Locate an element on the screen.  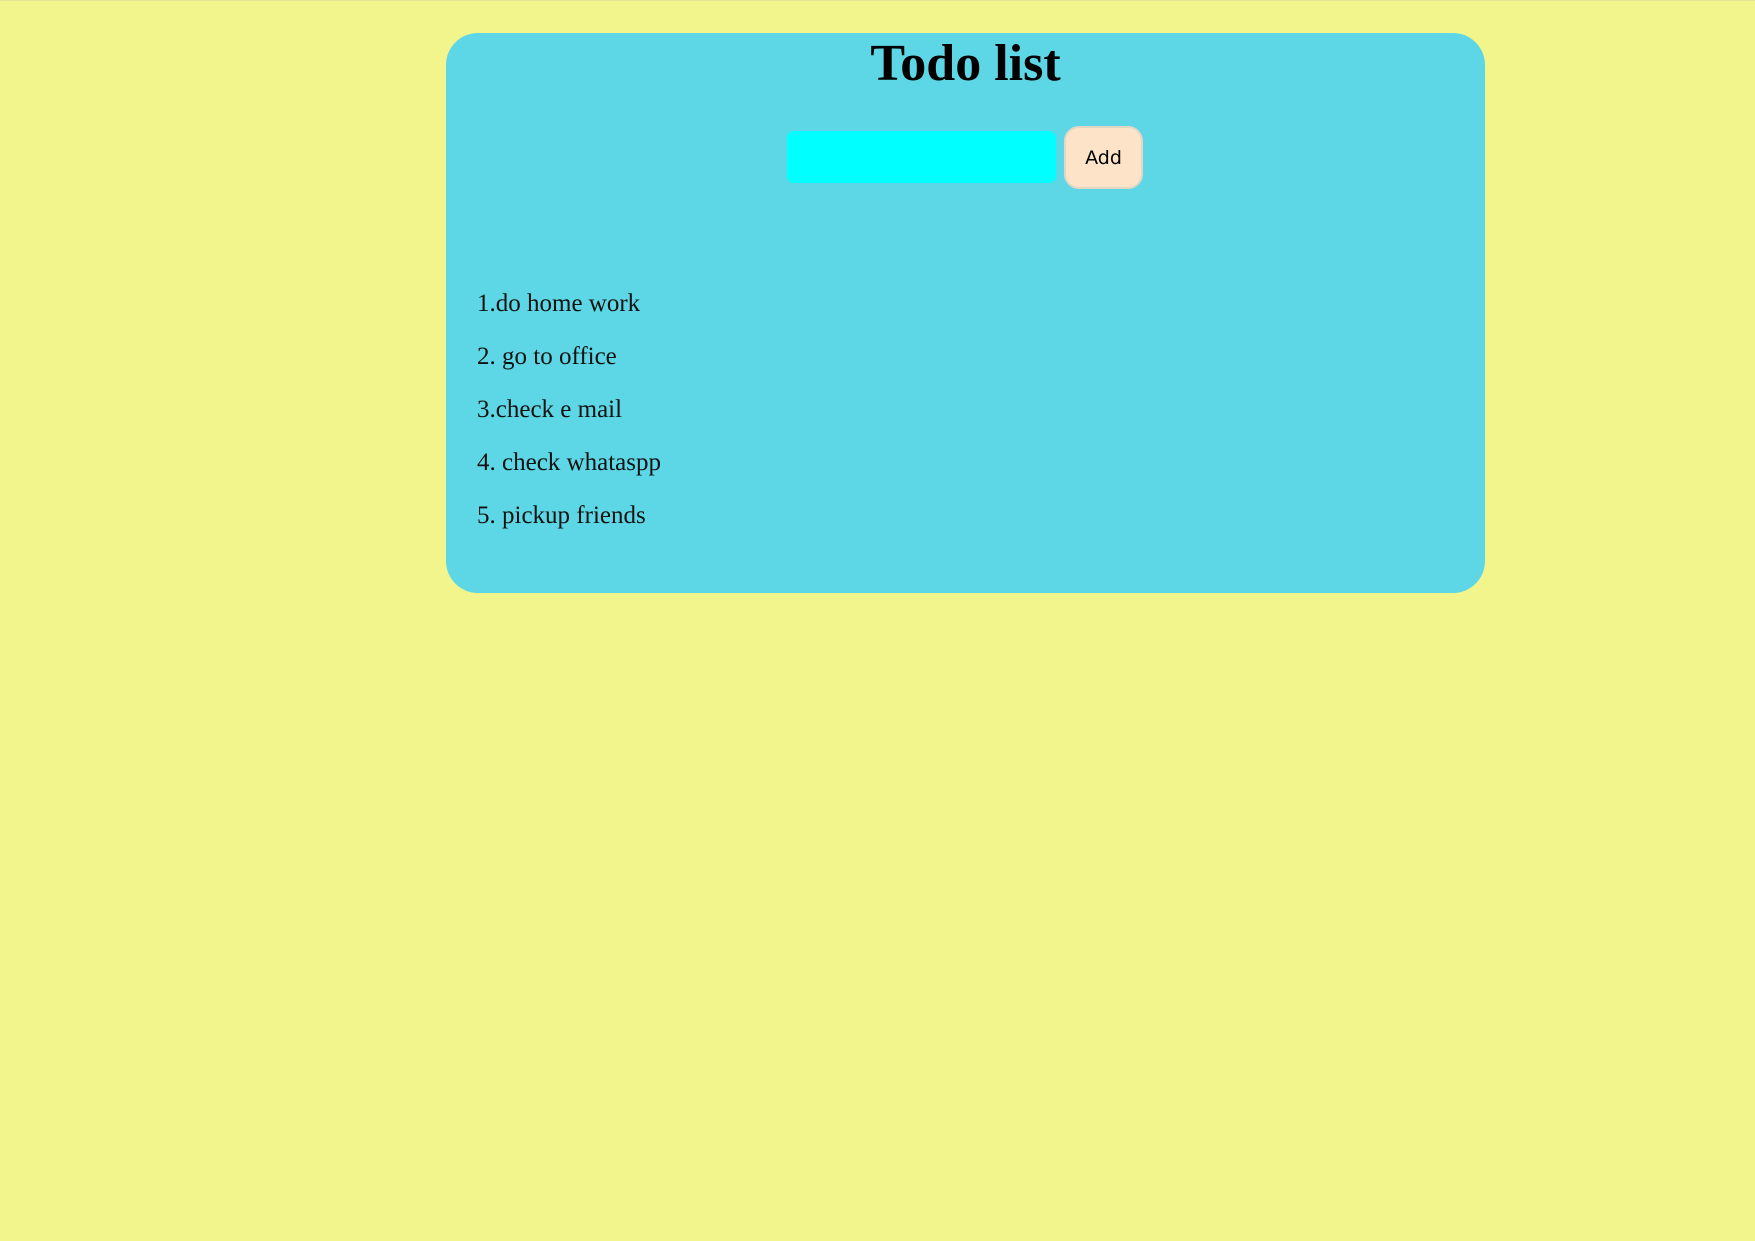
todo-input is located at coordinates (921, 157).